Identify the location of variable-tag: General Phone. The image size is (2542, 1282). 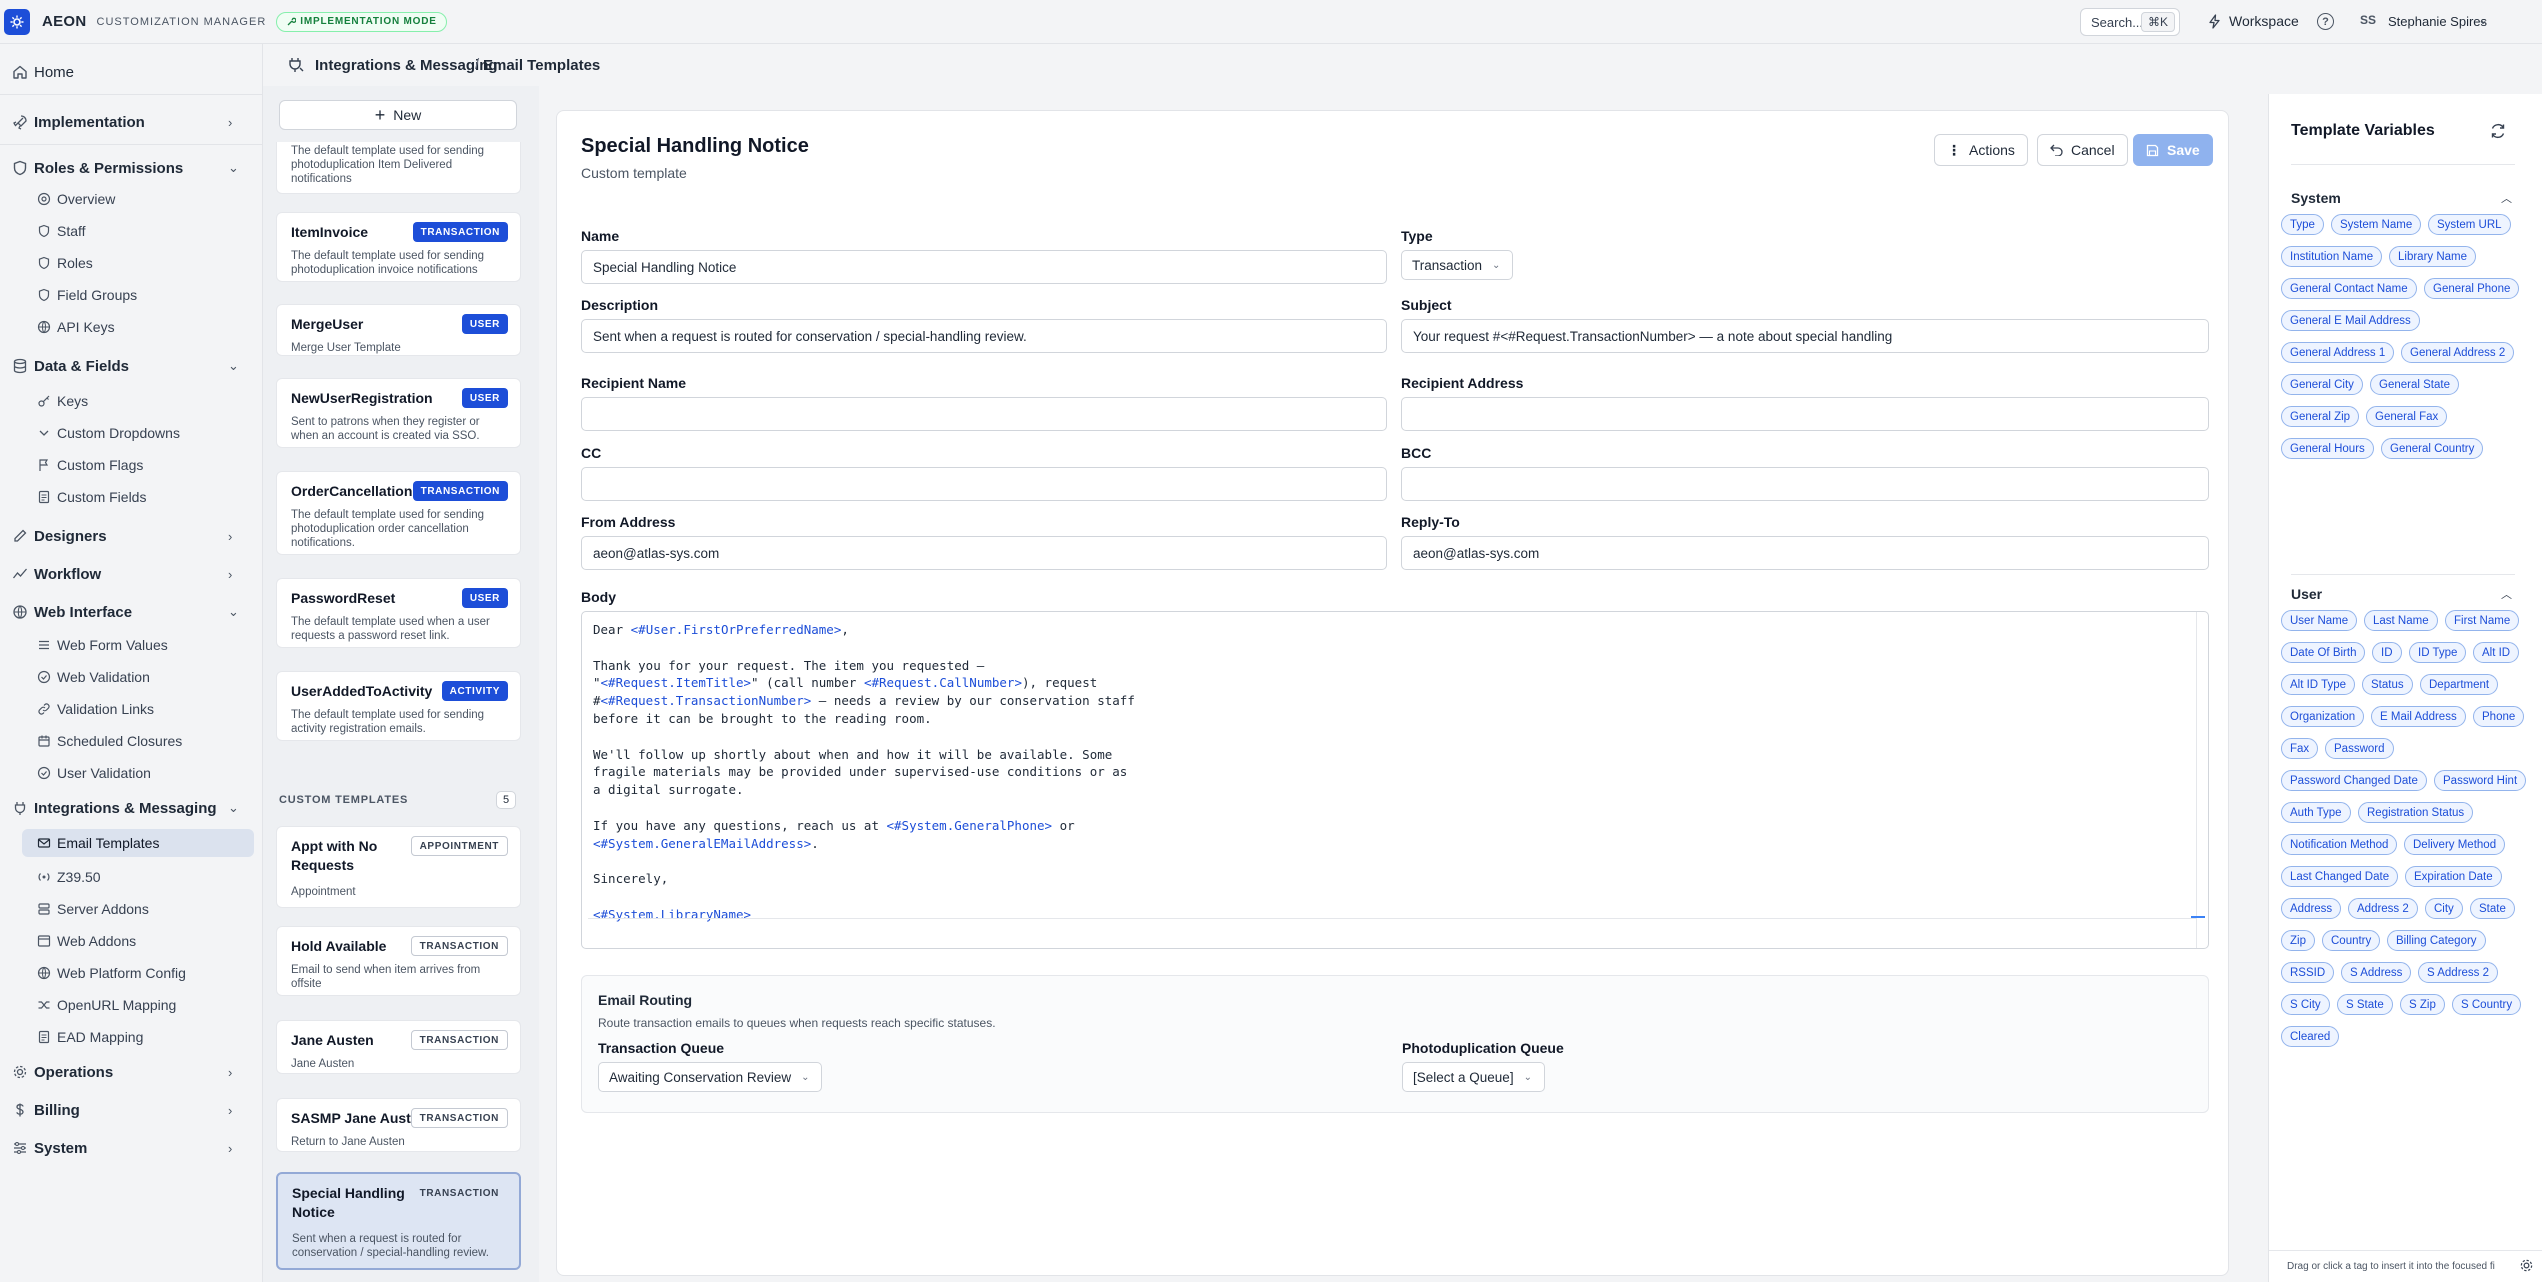
(2472, 288).